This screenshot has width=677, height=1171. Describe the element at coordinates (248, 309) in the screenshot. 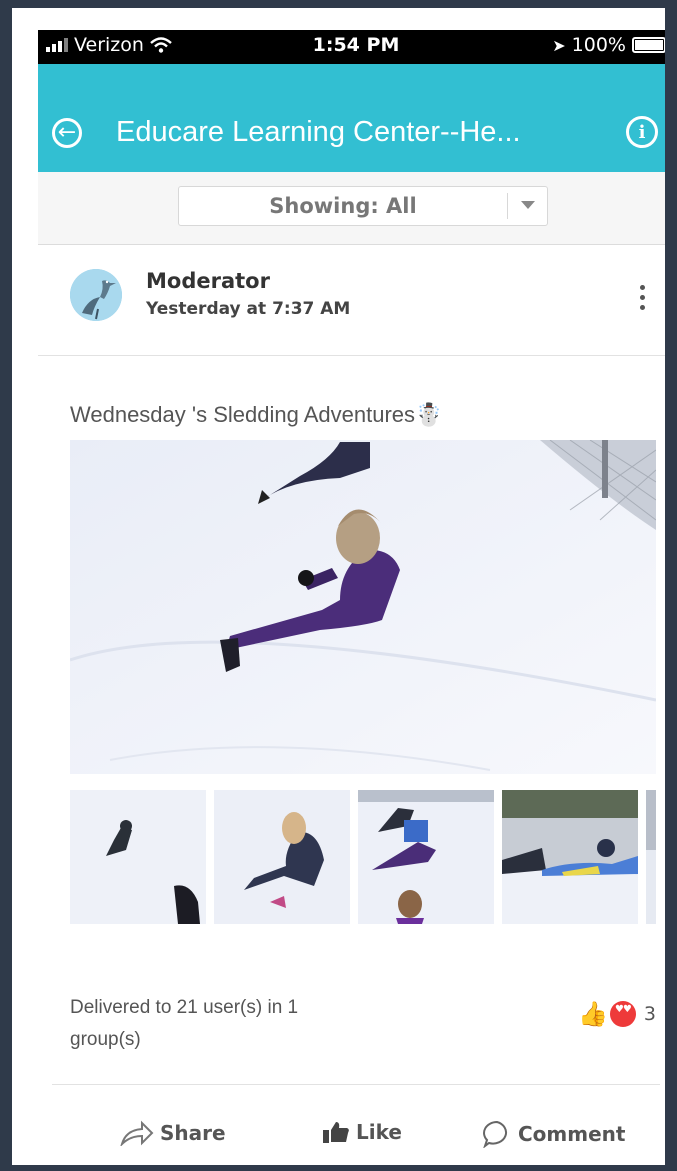

I see `post-timestamp: Yesterday at 7:37 AM` at that location.